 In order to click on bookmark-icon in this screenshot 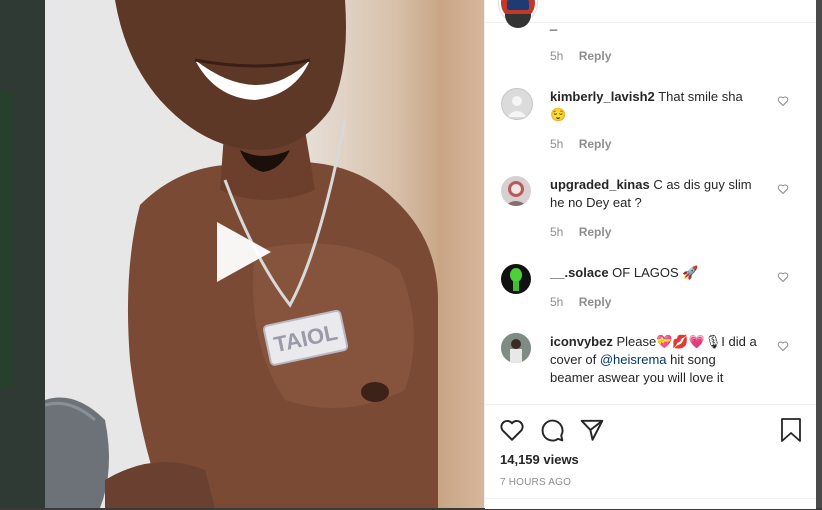, I will do `click(791, 430)`.